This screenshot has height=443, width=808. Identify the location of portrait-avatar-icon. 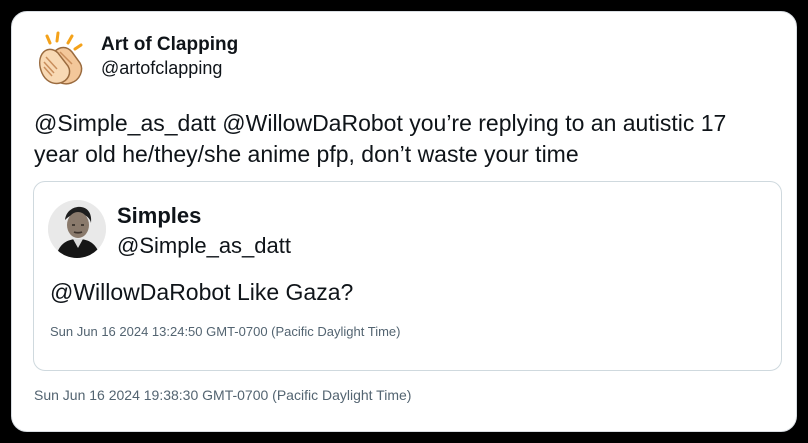
(77, 229).